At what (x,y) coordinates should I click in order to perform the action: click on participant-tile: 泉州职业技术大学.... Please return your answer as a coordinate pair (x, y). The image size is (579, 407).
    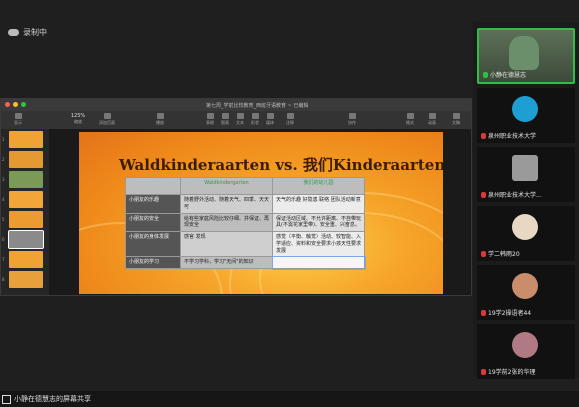
    Looking at the image, I should click on (526, 174).